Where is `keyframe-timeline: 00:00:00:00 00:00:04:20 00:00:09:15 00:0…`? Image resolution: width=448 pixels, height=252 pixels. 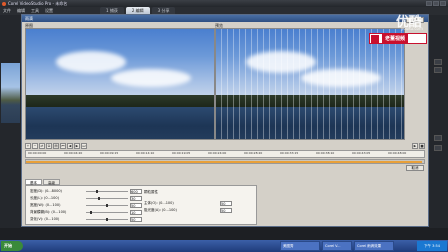
keyframe-timeline: 00:00:00:00 00:00:04:20 00:00:09:15 00:0… is located at coordinates (225, 154).